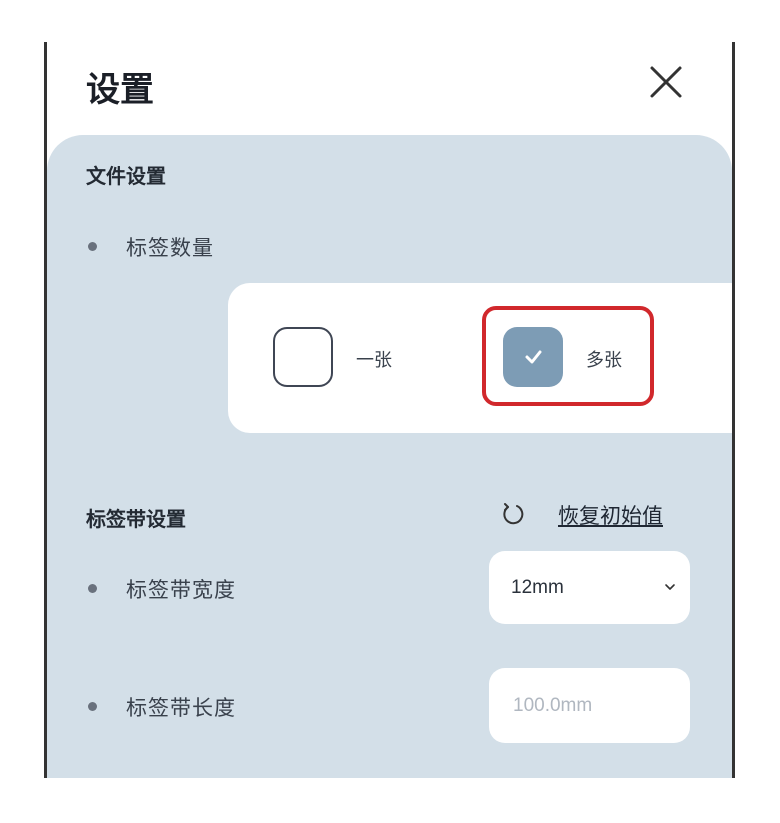  I want to click on tape-length-field, so click(589, 705).